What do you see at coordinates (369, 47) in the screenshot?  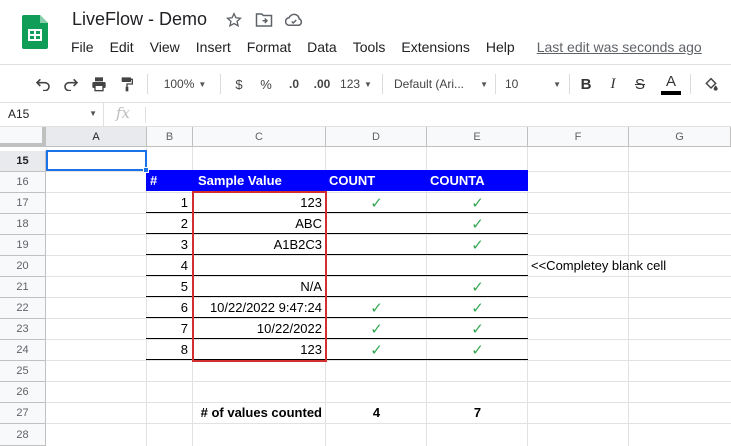 I see `menu-tools: Tools` at bounding box center [369, 47].